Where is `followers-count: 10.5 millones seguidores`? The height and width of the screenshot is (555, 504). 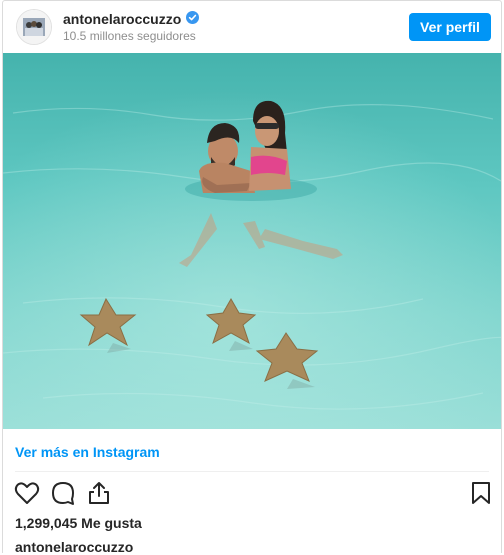
followers-count: 10.5 millones seguidores is located at coordinates (129, 36).